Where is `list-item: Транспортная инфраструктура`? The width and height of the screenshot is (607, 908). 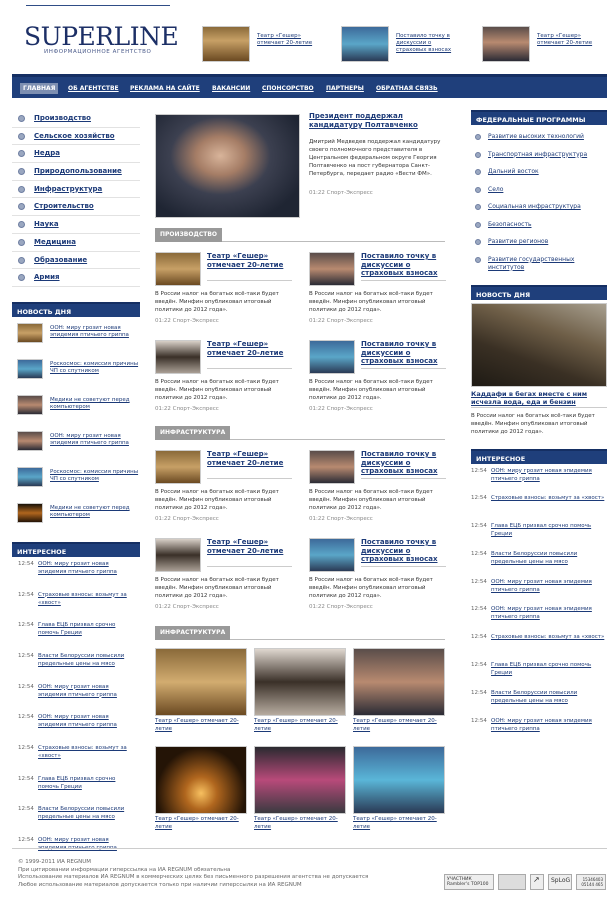 list-item: Транспортная инфраструктура is located at coordinates (539, 156).